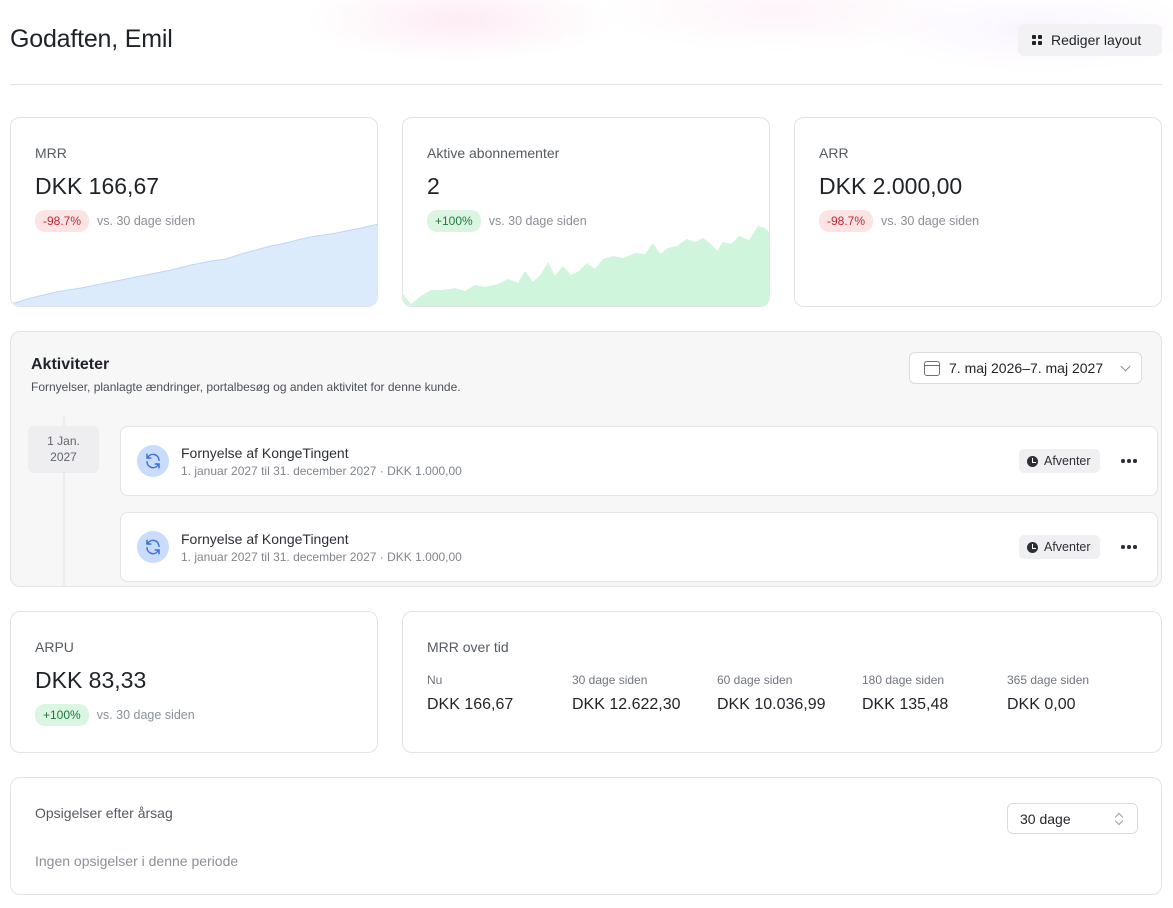 The image size is (1173, 908). Describe the element at coordinates (1096, 40) in the screenshot. I see `edit-layout-label: Rediger layout` at that location.